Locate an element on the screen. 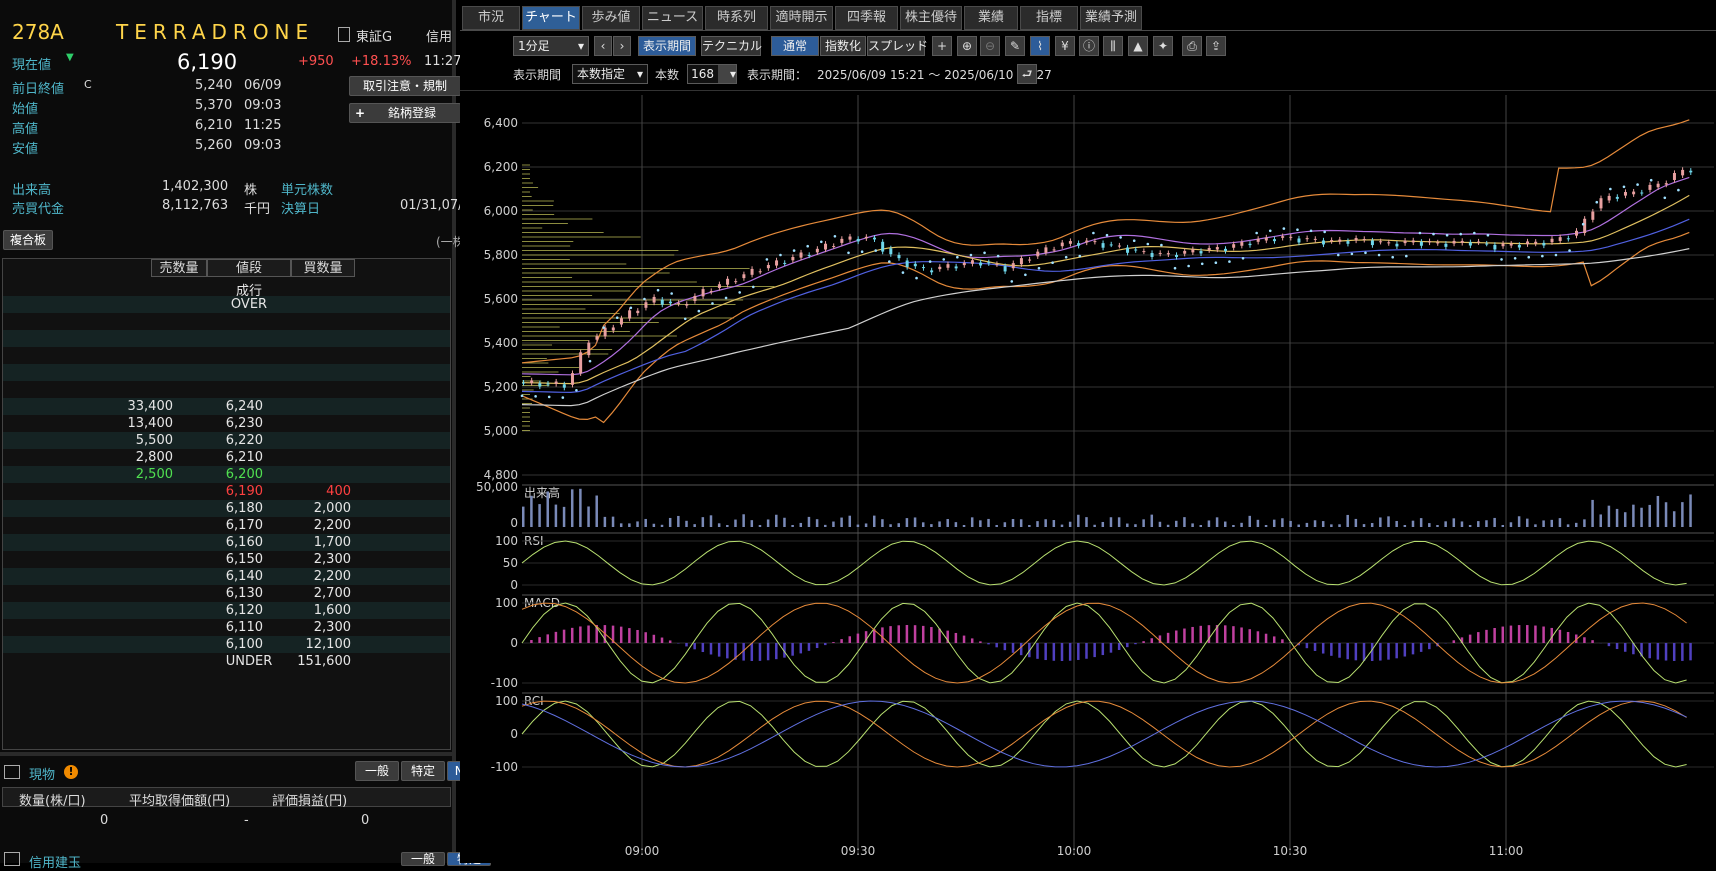 The image size is (1716, 871). period-mode-select: 本数指定▾ is located at coordinates (610, 74).